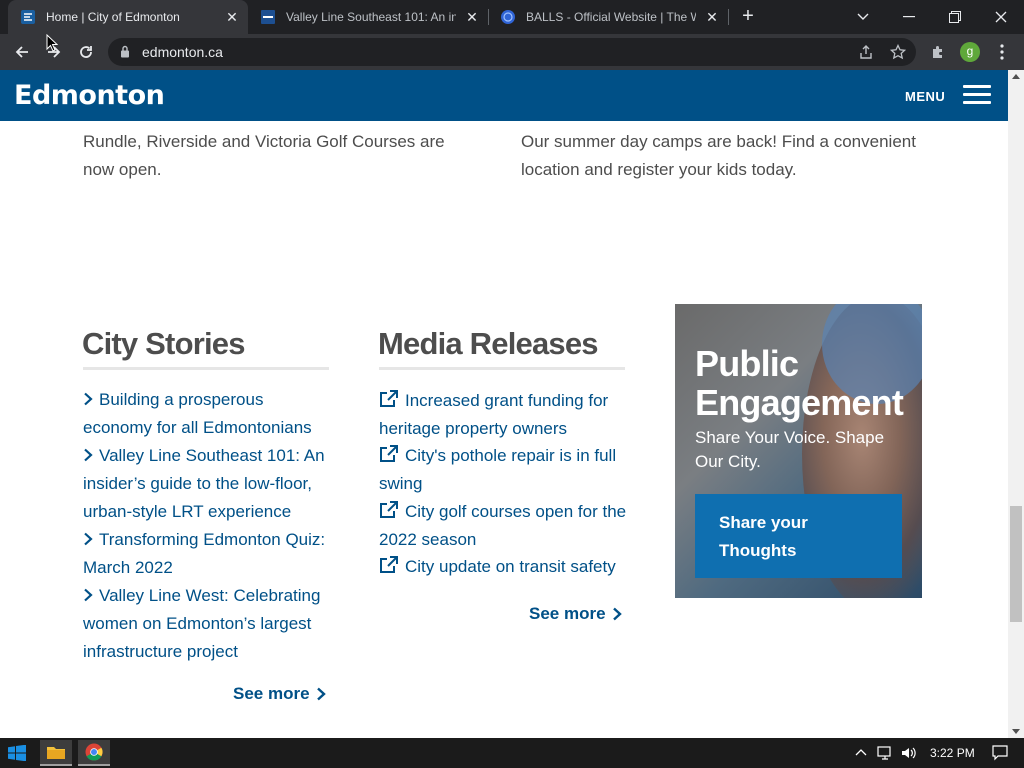 Image resolution: width=1024 pixels, height=768 pixels. What do you see at coordinates (204, 553) in the screenshot?
I see `story-link-text: Transforming Edmonton Quiz: March 2022` at bounding box center [204, 553].